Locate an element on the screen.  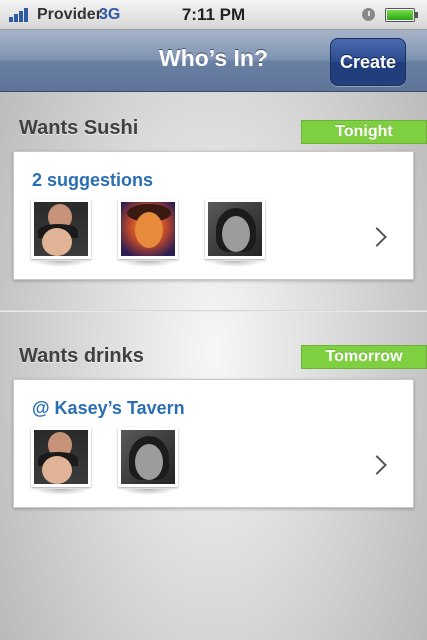
when-badge-tonight: Tonight is located at coordinates (364, 132).